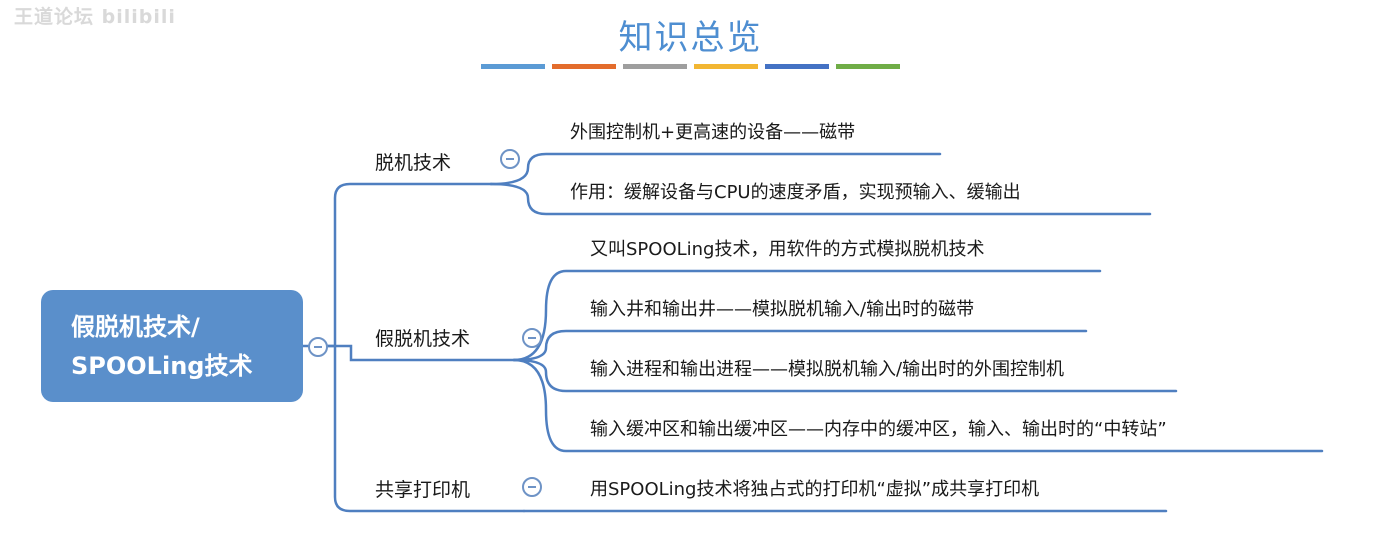 This screenshot has width=1381, height=541. Describe the element at coordinates (422, 490) in the screenshot. I see `branch-shared-printer: 共享打印机` at that location.